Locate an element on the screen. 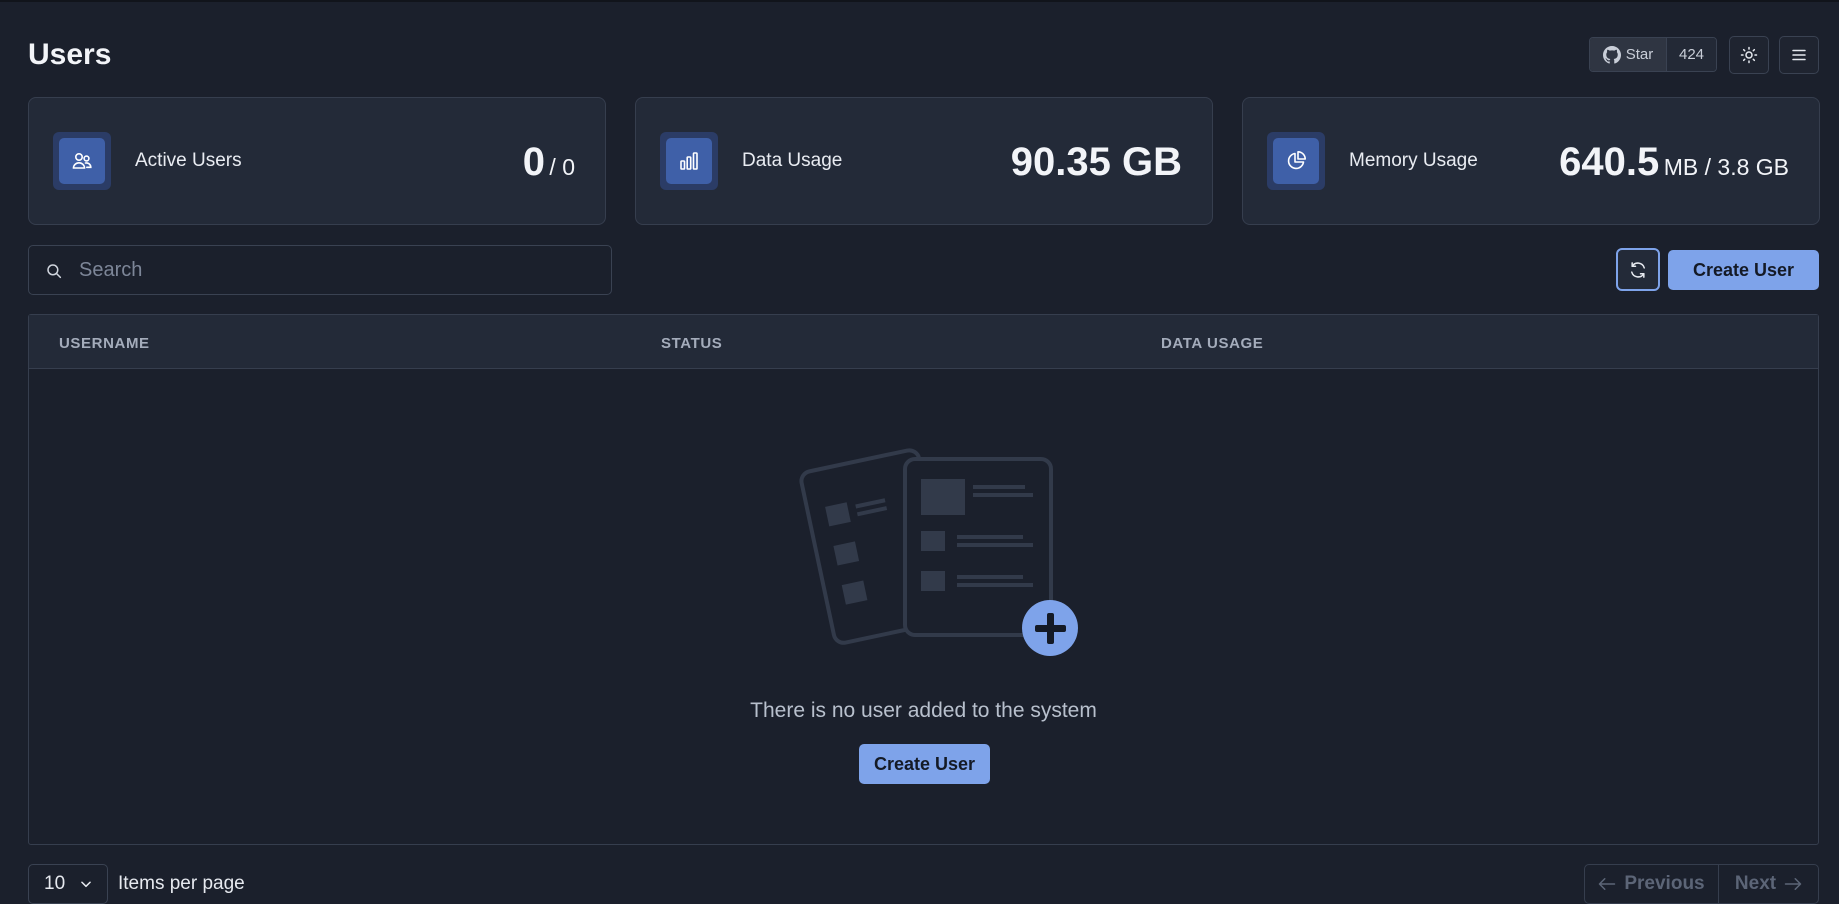 The image size is (1839, 904). pagination: Previous Next is located at coordinates (1701, 884).